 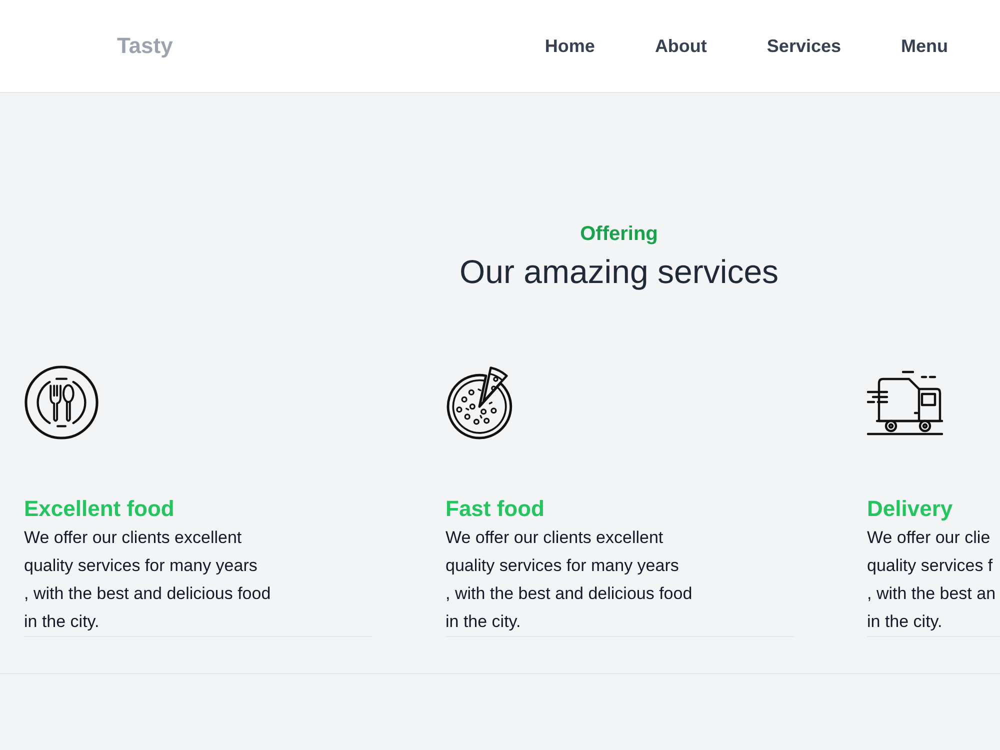 I want to click on service-title: Excellent food, so click(x=99, y=509).